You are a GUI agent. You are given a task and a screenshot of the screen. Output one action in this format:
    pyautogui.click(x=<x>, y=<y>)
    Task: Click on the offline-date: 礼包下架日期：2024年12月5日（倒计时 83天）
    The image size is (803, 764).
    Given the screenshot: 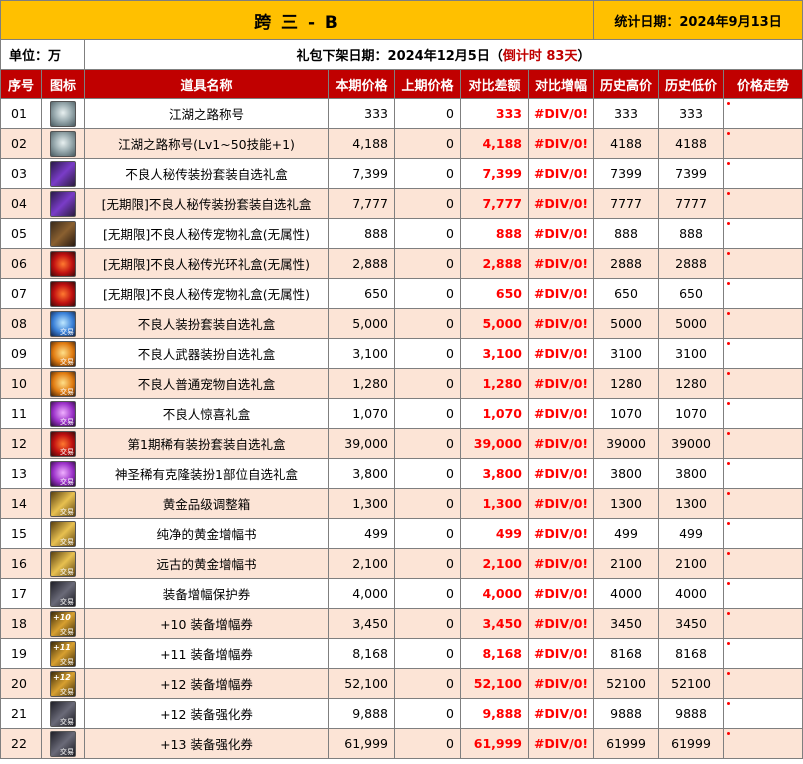 What is the action you would take?
    pyautogui.click(x=443, y=54)
    